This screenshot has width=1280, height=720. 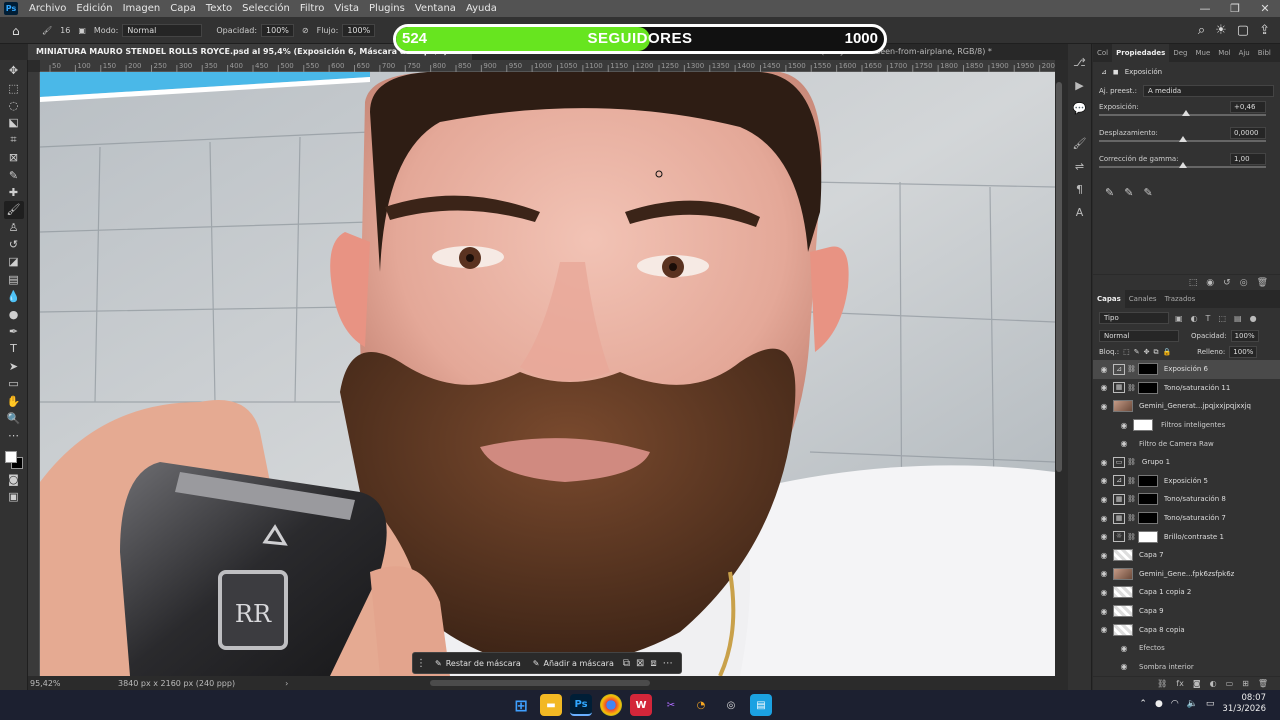 What do you see at coordinates (162, 30) in the screenshot?
I see `mode-select: Normal` at bounding box center [162, 30].